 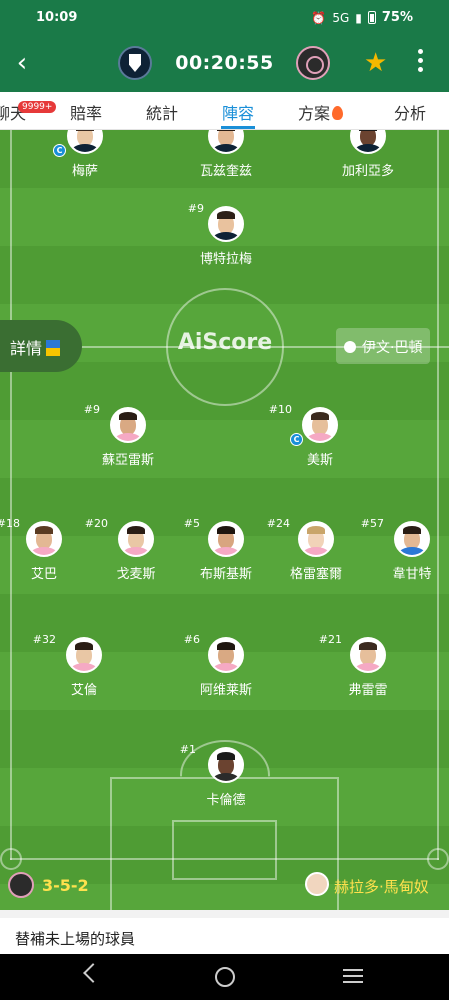 What do you see at coordinates (392, 348) in the screenshot?
I see `referee-name: 伊文·巴頓` at bounding box center [392, 348].